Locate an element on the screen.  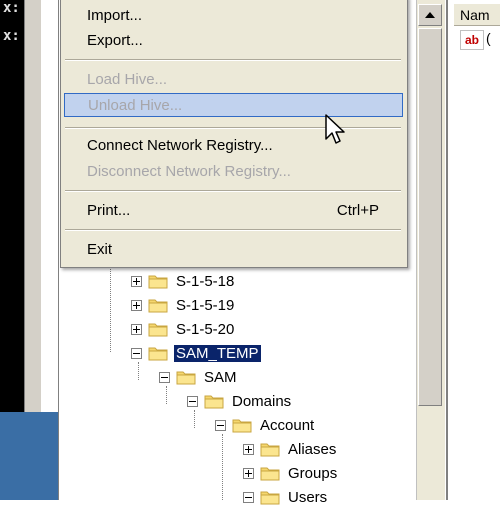
tree-node: SAM is located at coordinates (199, 377).